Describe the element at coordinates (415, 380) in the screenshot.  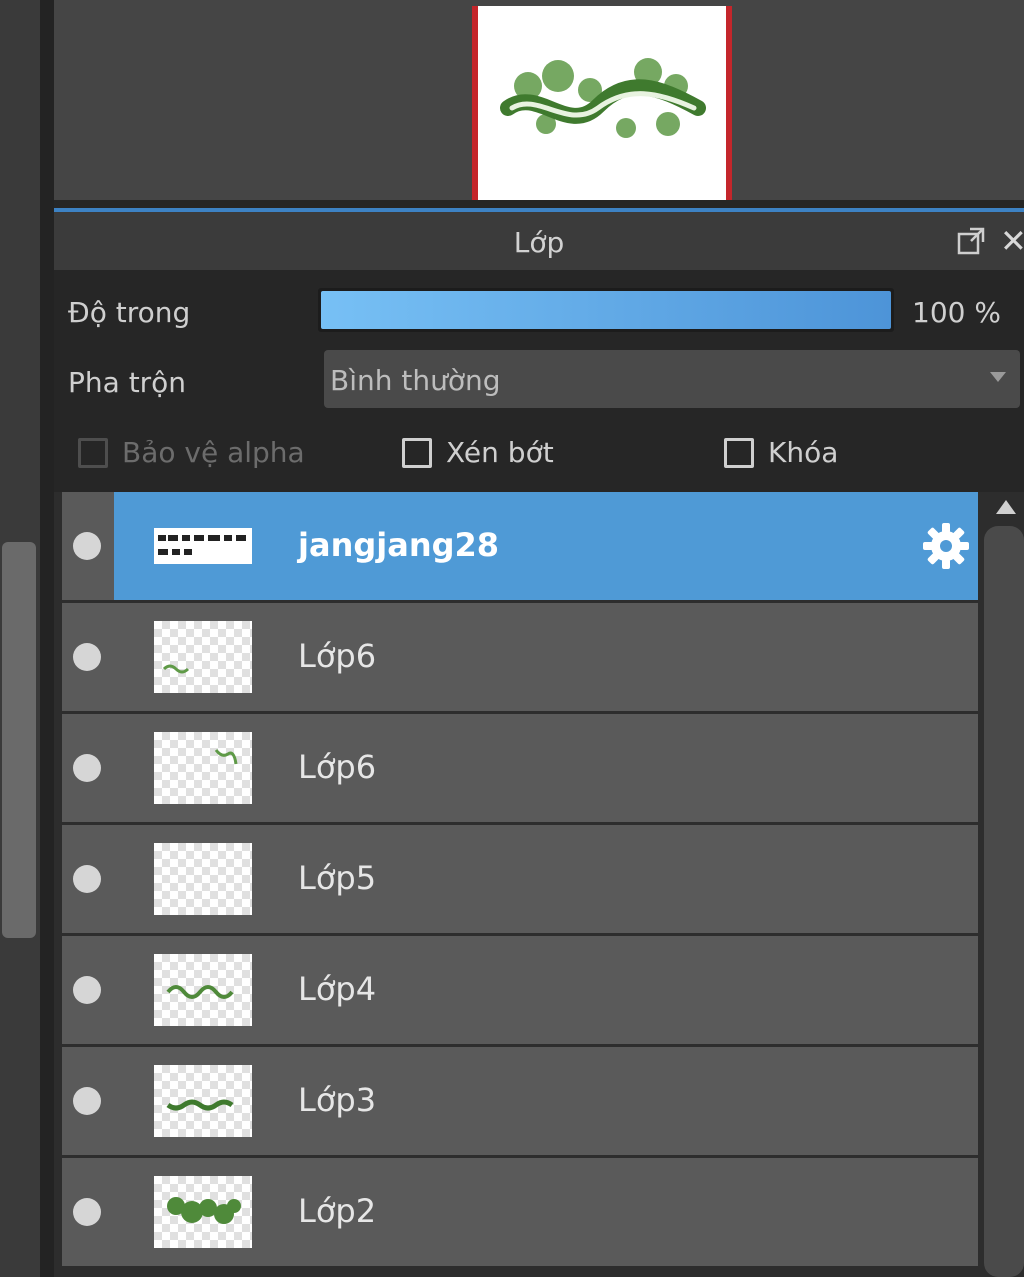
I see `blend-mode-value: Bình thường` at that location.